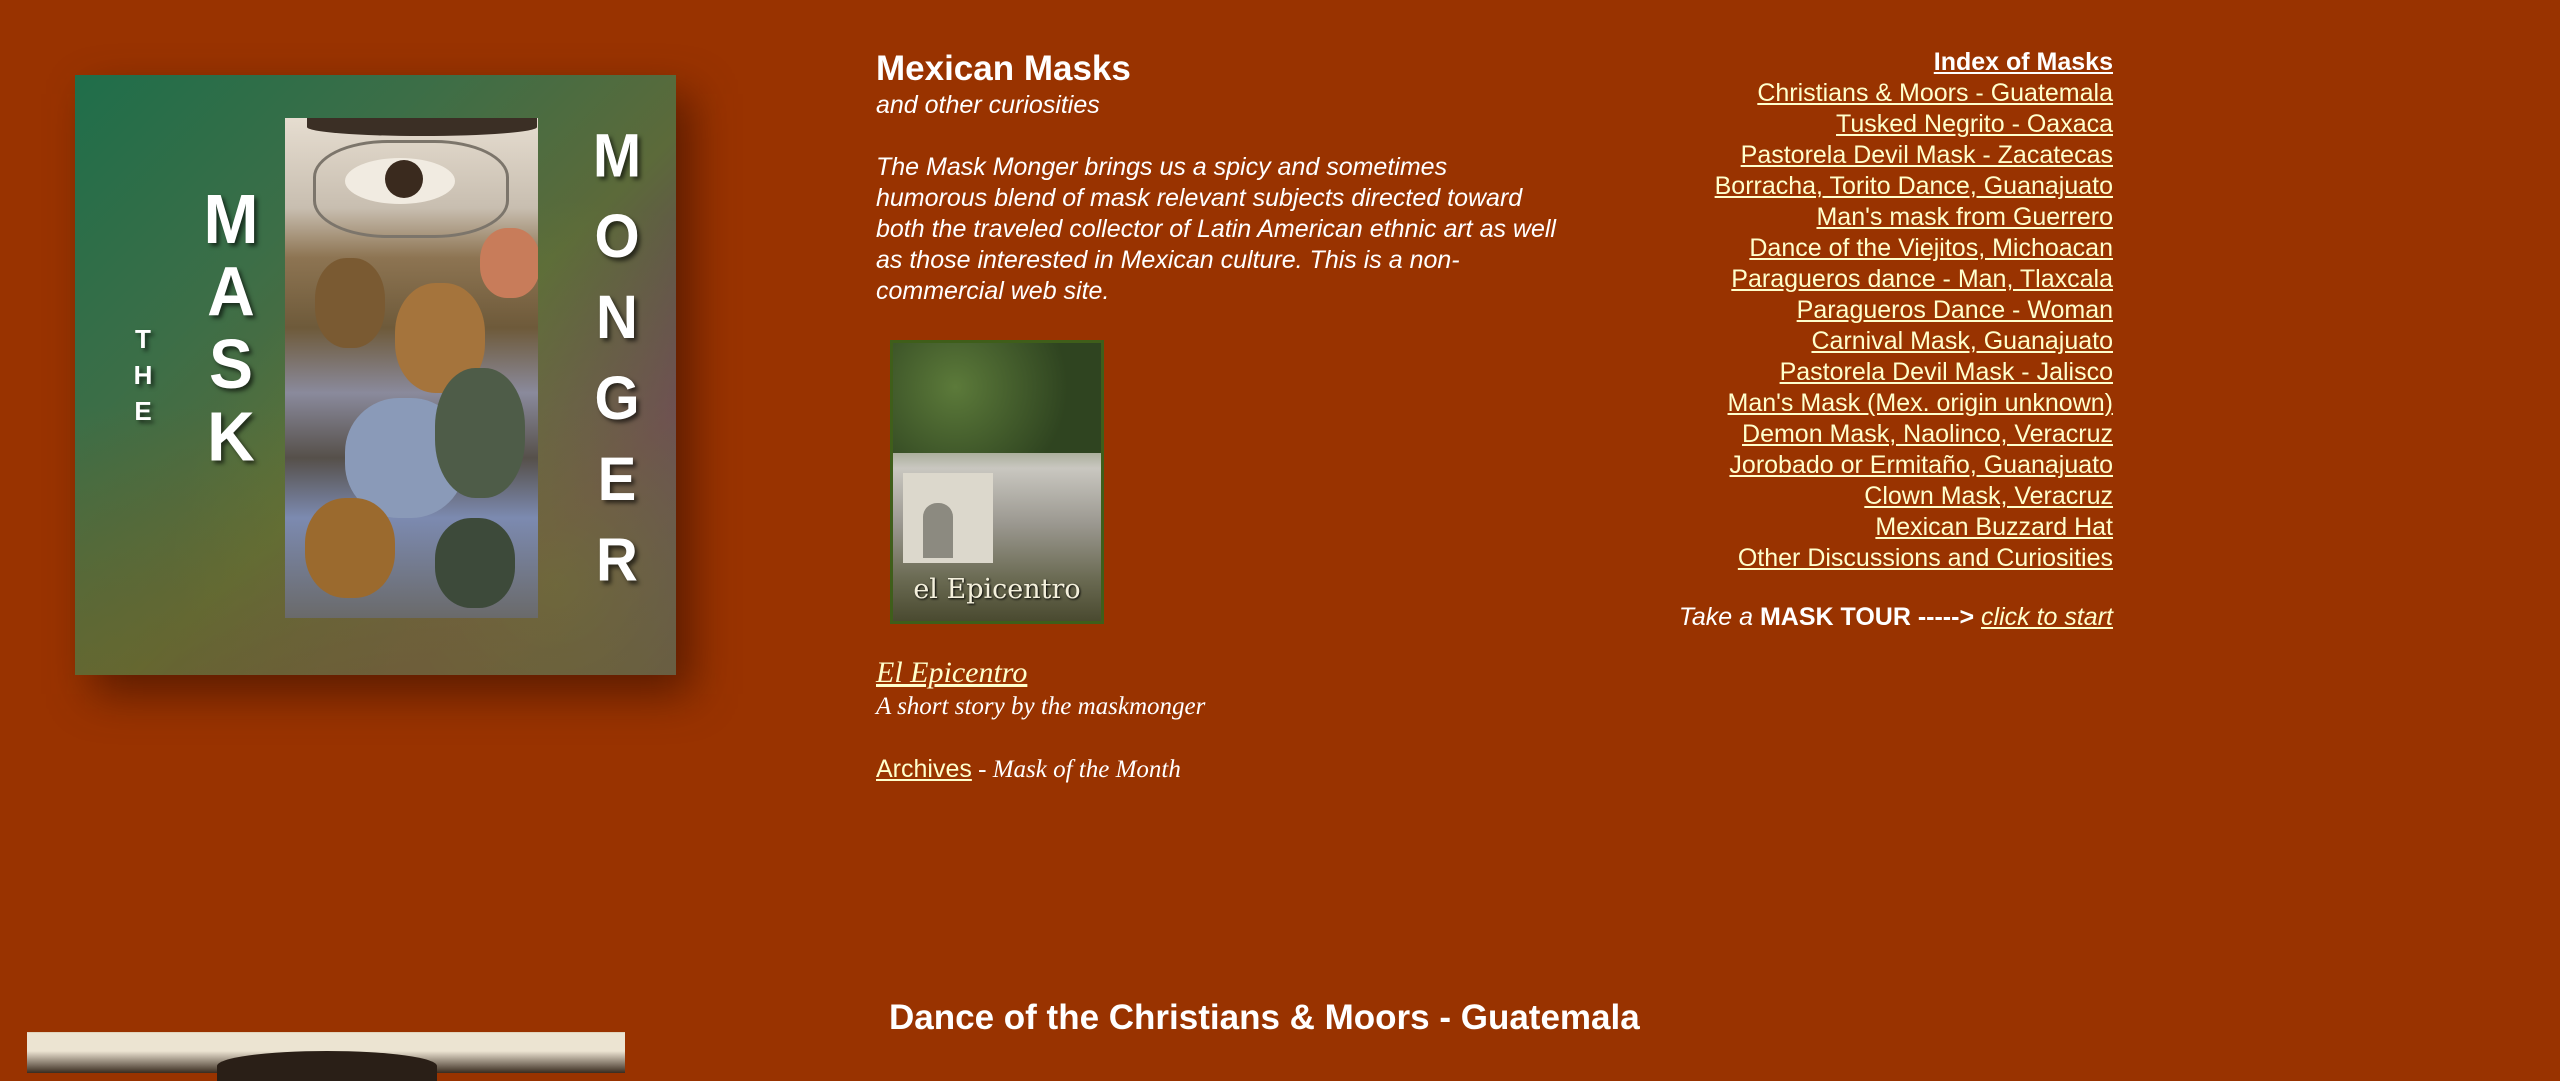 The width and height of the screenshot is (2560, 1081). What do you see at coordinates (997, 482) in the screenshot?
I see `epicentro-thumbnail-link: el Epicentro` at bounding box center [997, 482].